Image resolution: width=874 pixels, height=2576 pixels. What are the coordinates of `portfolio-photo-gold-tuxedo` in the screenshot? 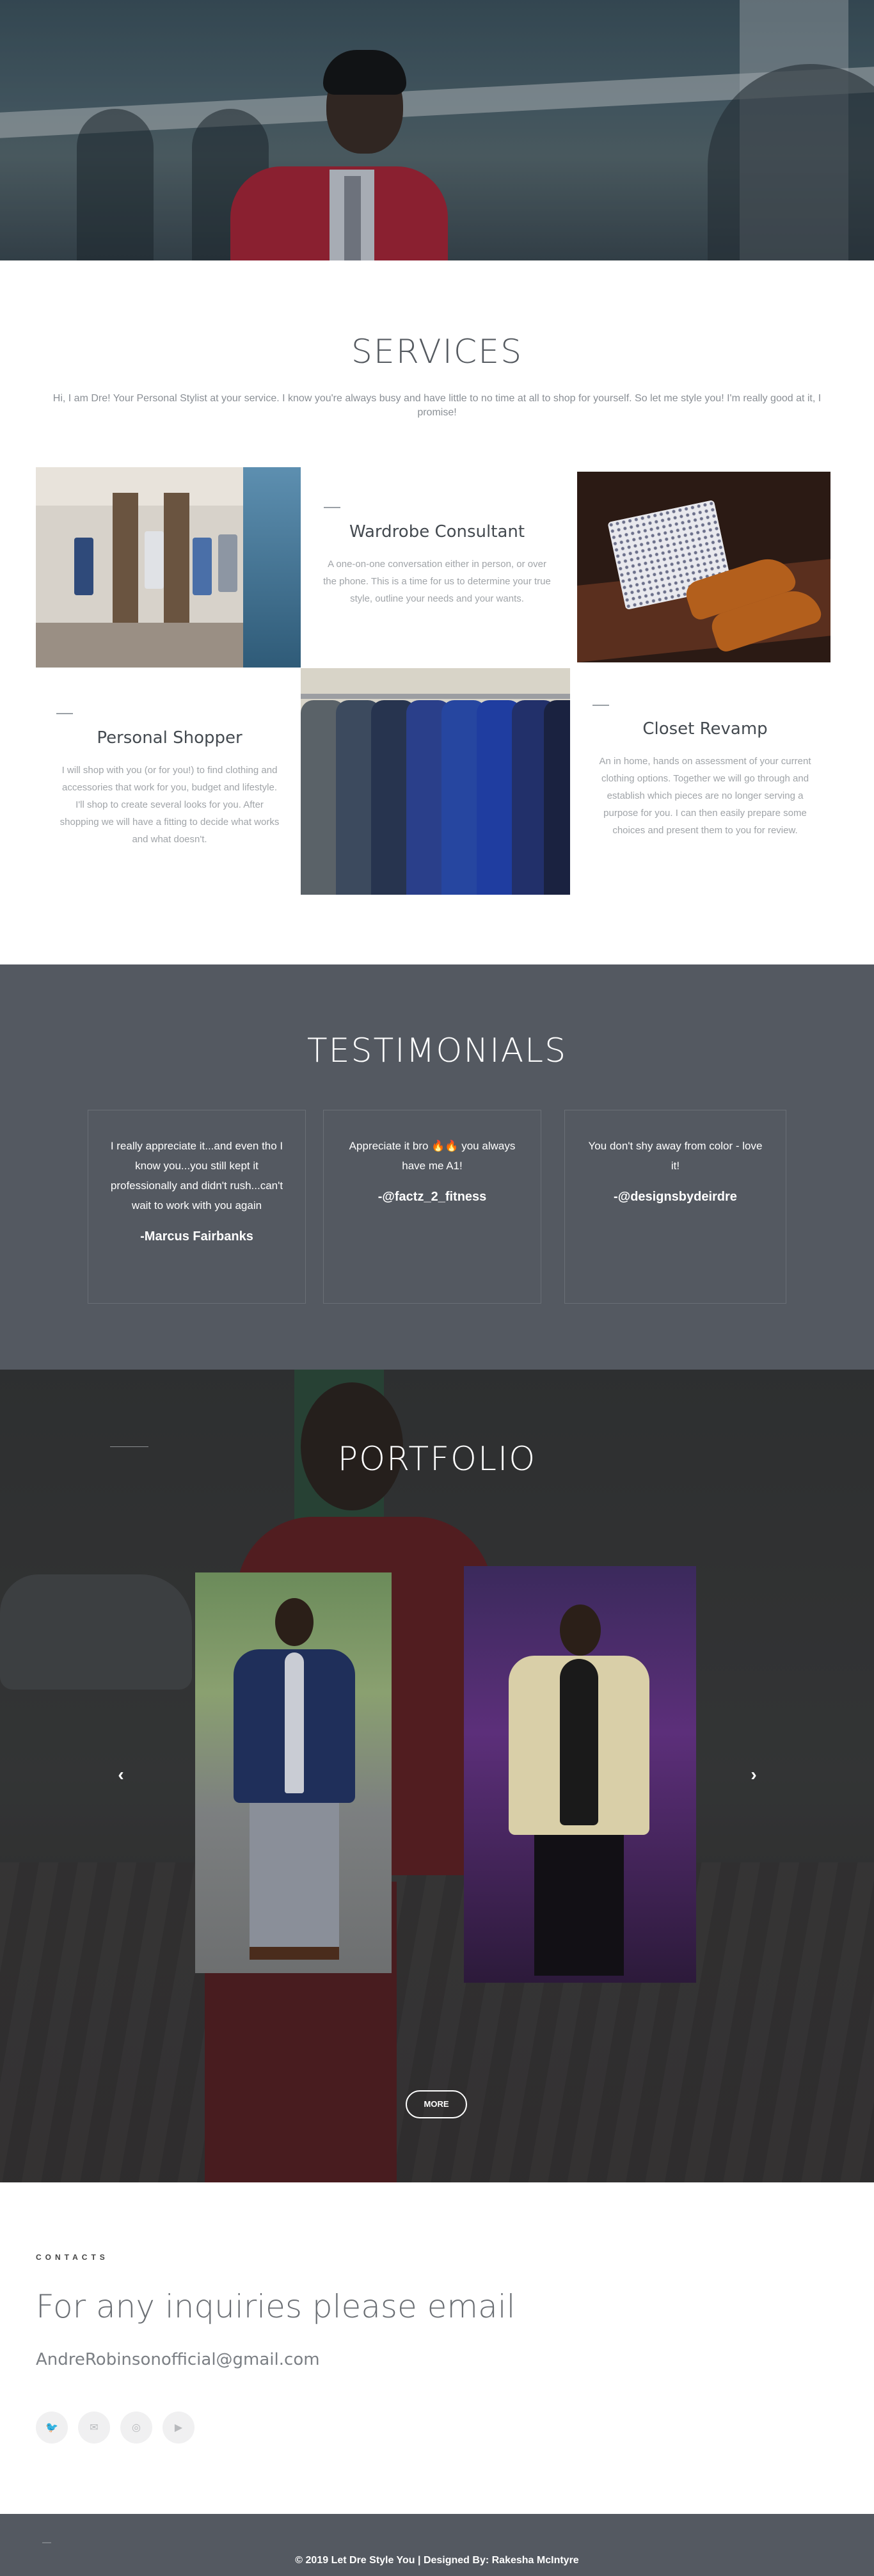 It's located at (580, 1774).